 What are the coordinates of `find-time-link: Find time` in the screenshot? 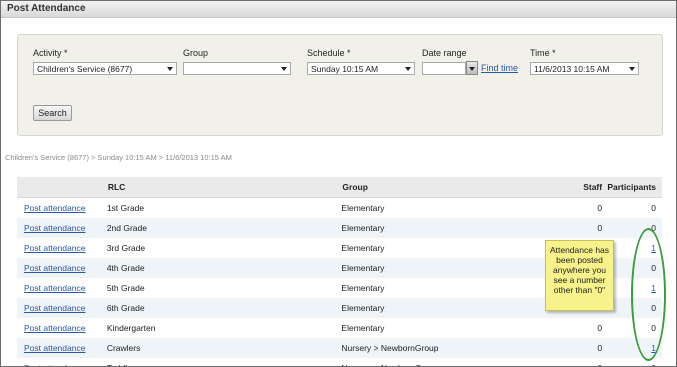 It's located at (499, 68).